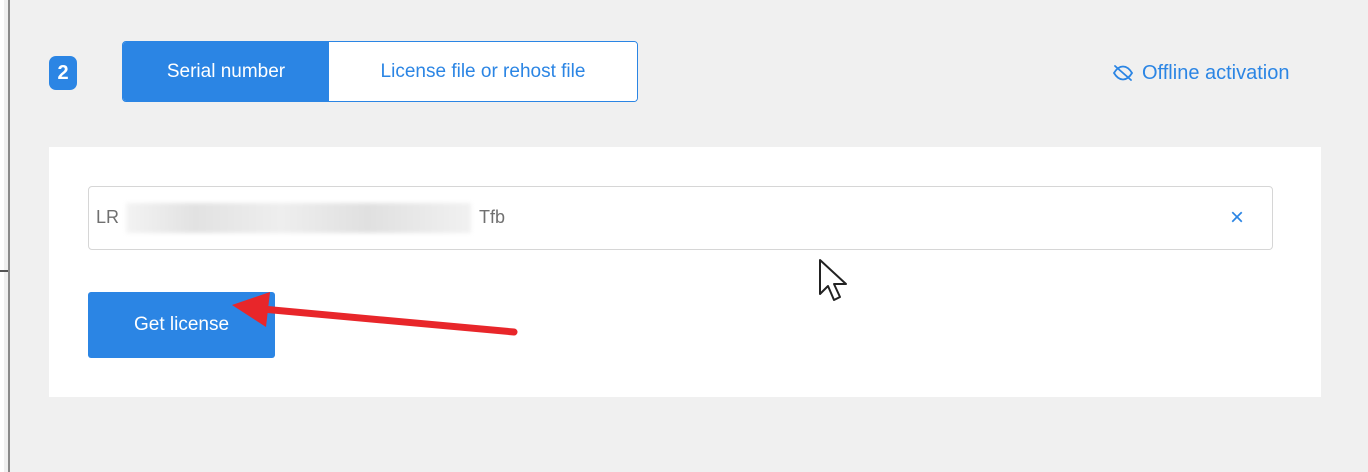 The width and height of the screenshot is (1368, 472). What do you see at coordinates (181, 325) in the screenshot?
I see `get-license-button: Get license` at bounding box center [181, 325].